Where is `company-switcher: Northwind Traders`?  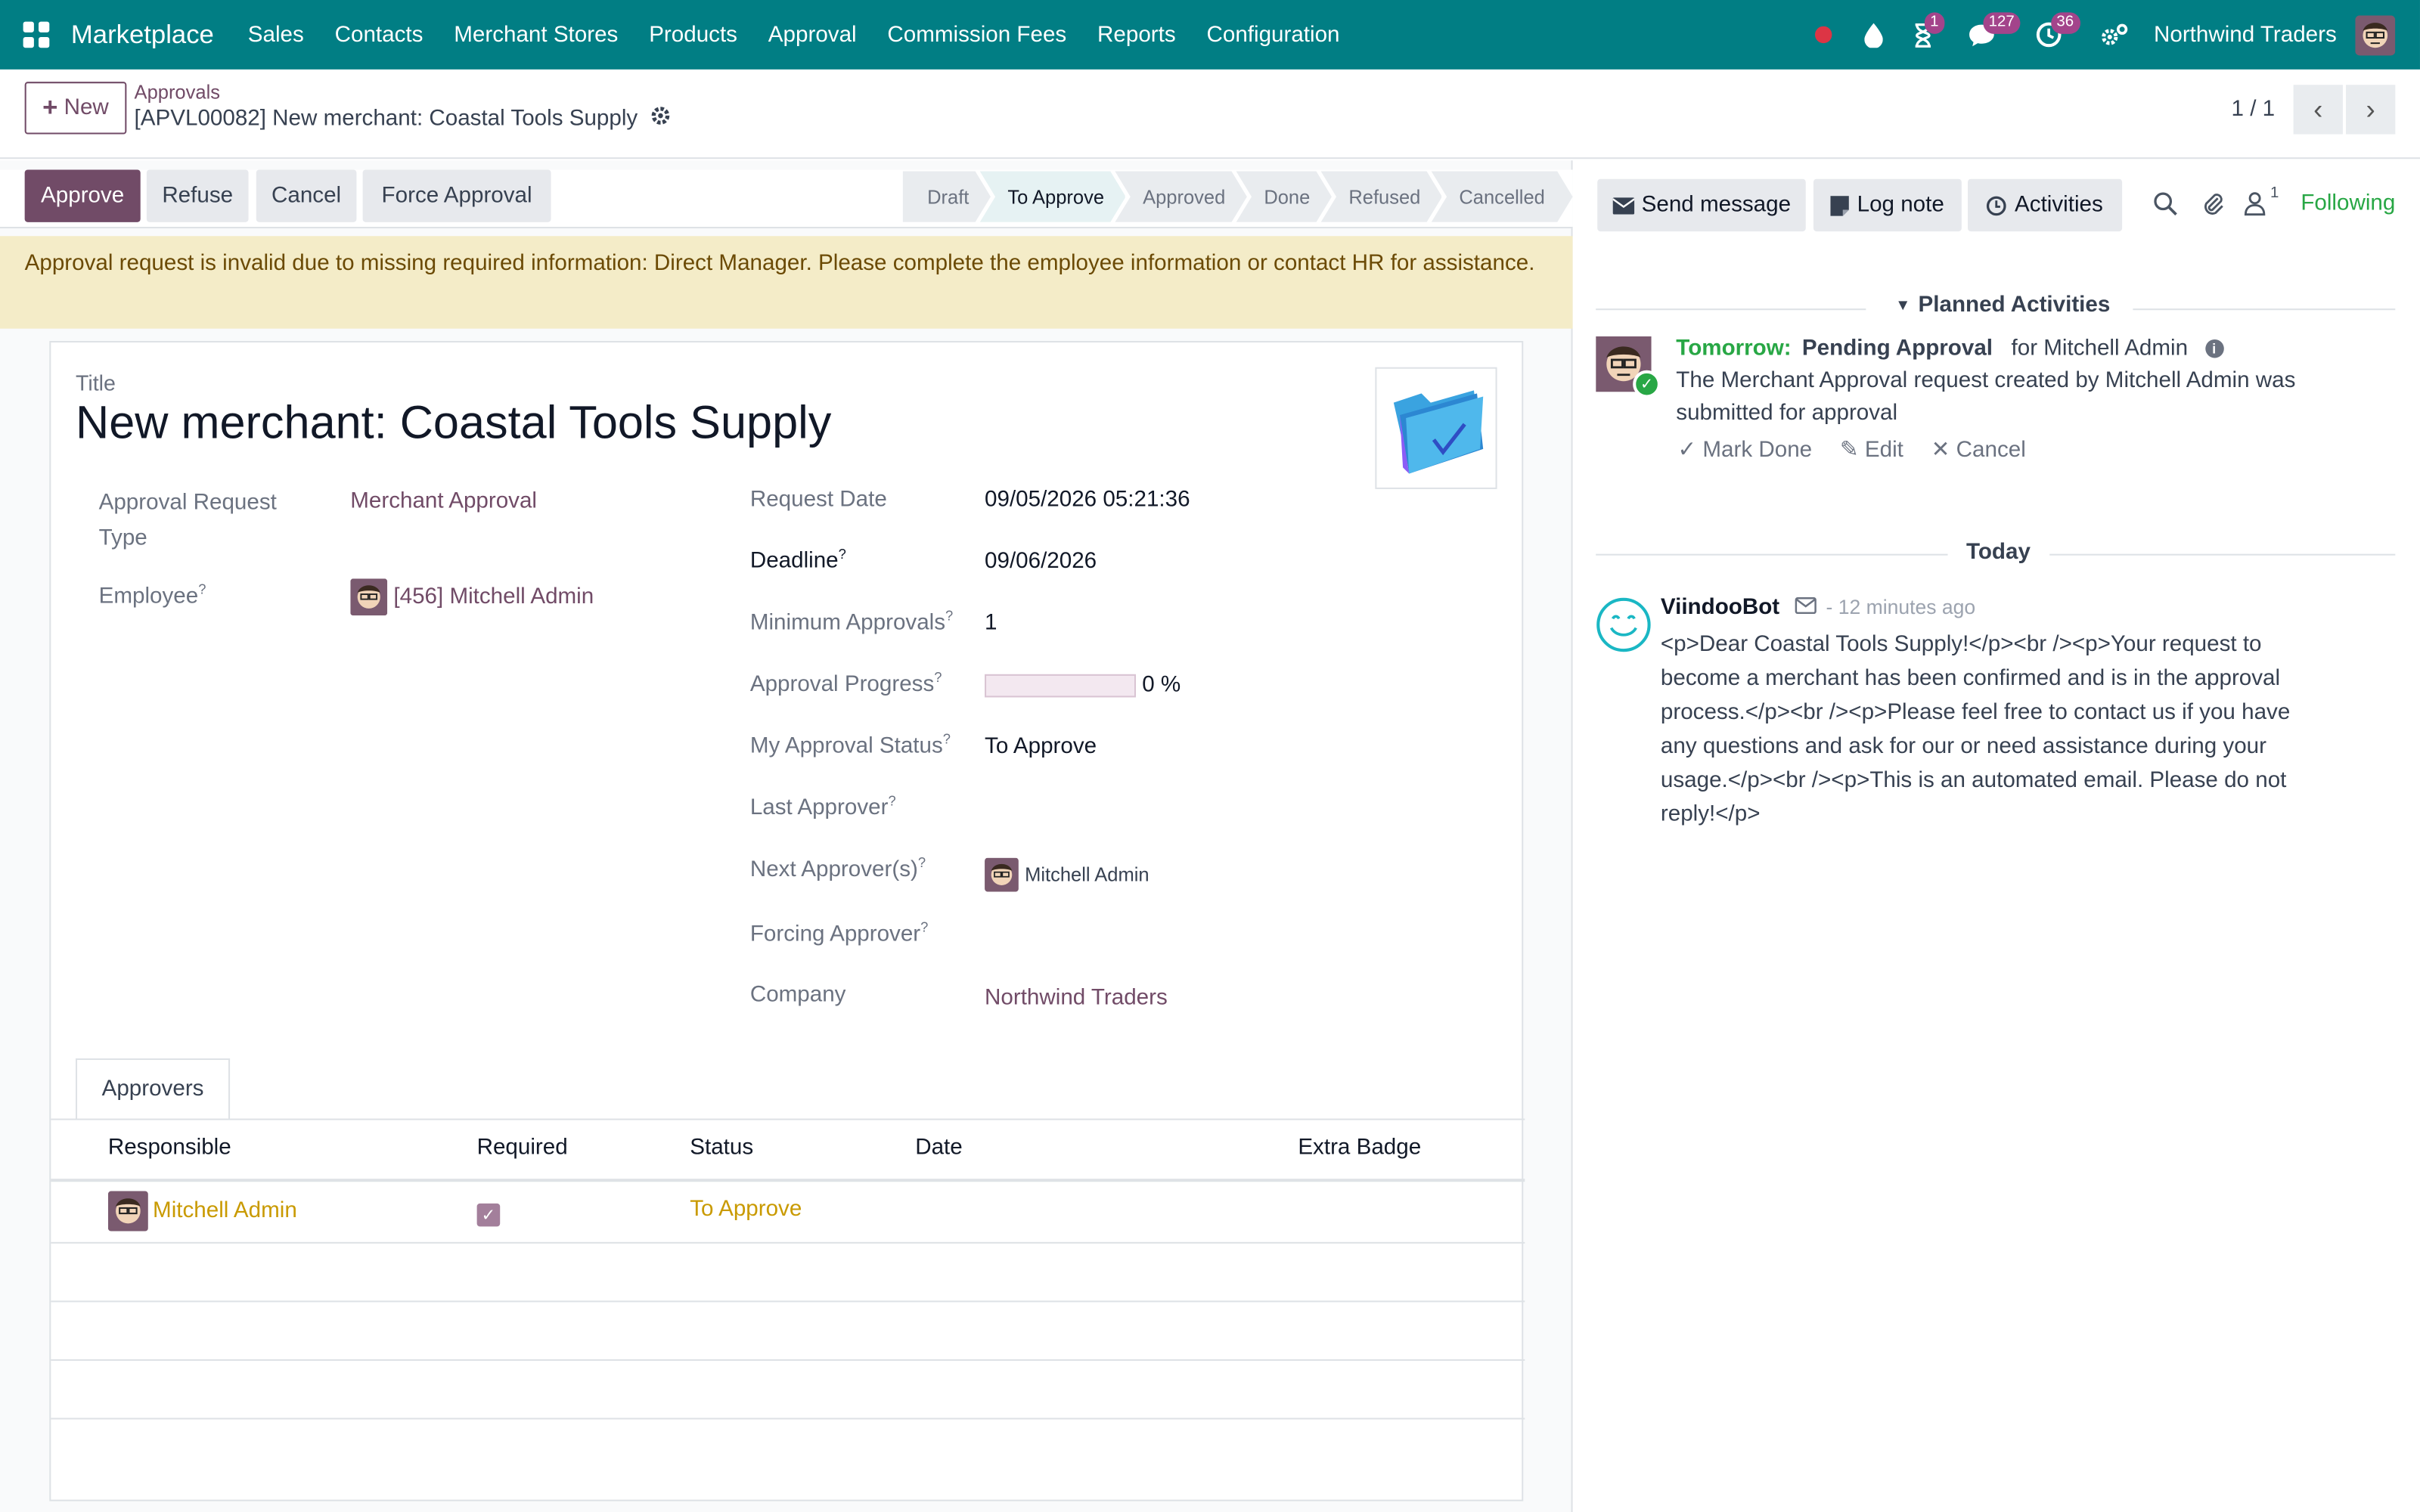 company-switcher: Northwind Traders is located at coordinates (2245, 36).